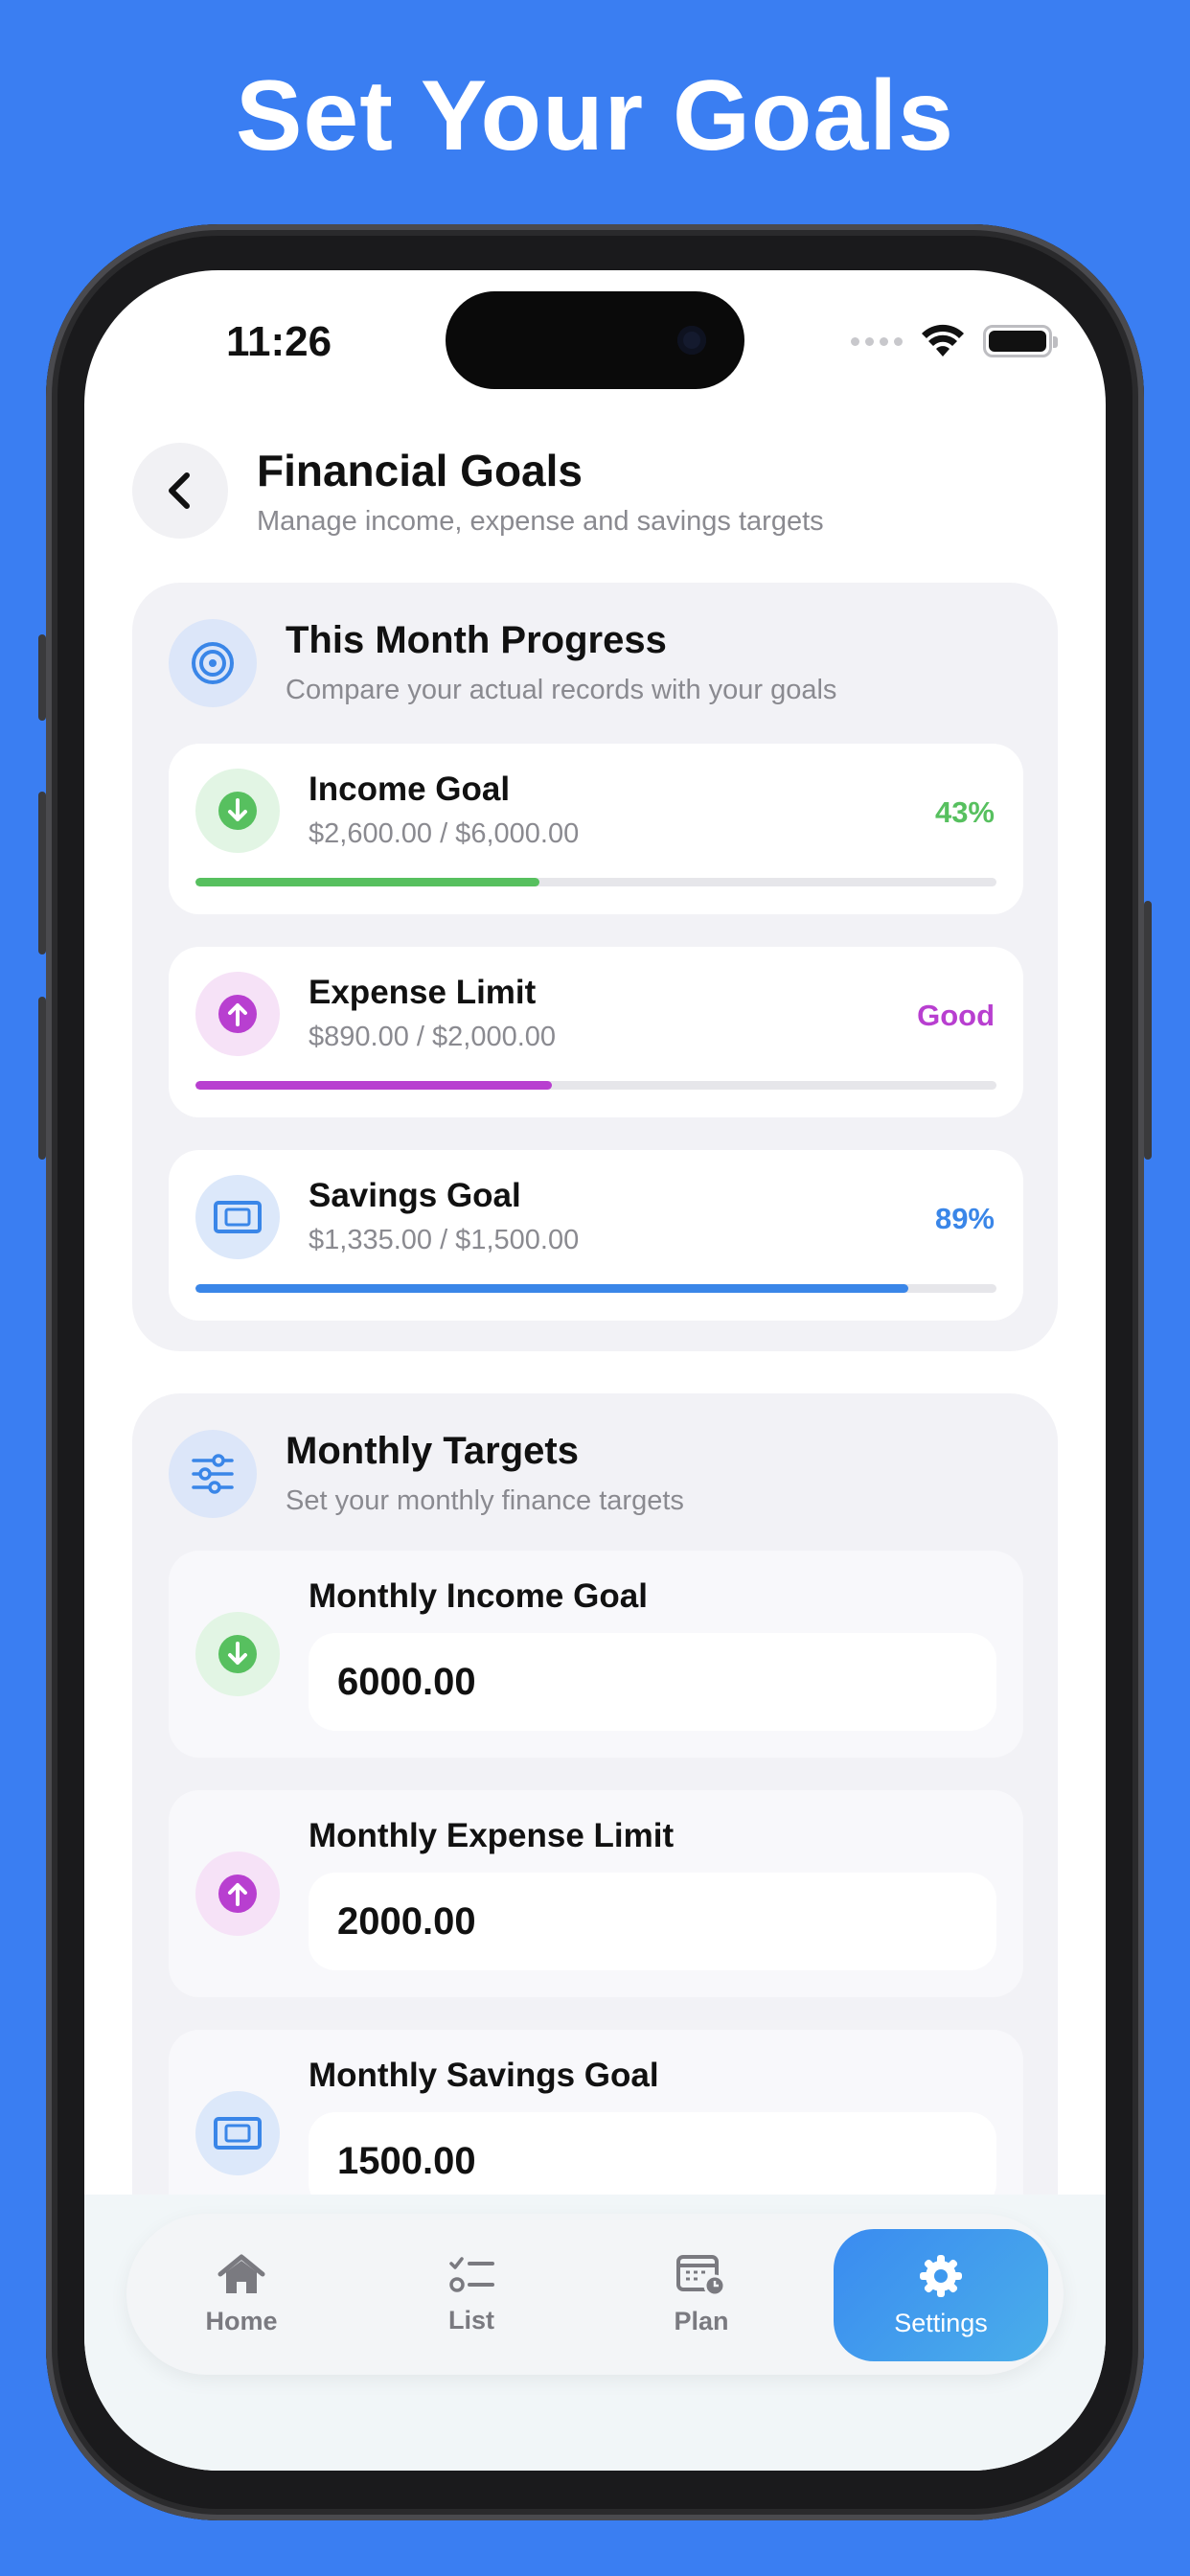 The image size is (1190, 2576). What do you see at coordinates (877, 341) in the screenshot?
I see `cellular-signal-icon` at bounding box center [877, 341].